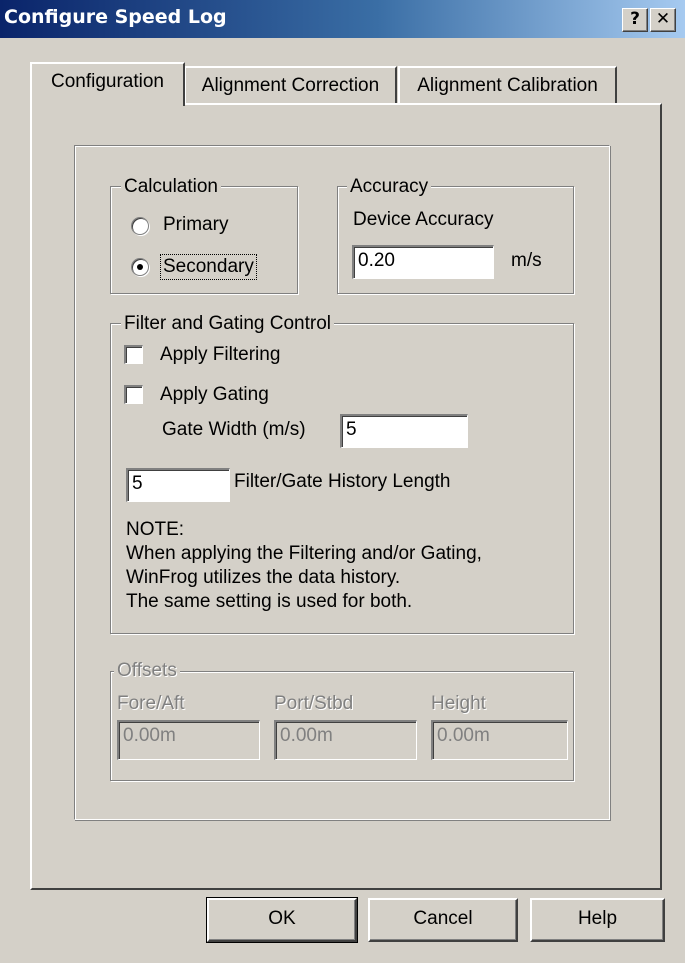 This screenshot has height=963, width=685. Describe the element at coordinates (214, 394) in the screenshot. I see `apply-gating-label: Apply Gating` at that location.